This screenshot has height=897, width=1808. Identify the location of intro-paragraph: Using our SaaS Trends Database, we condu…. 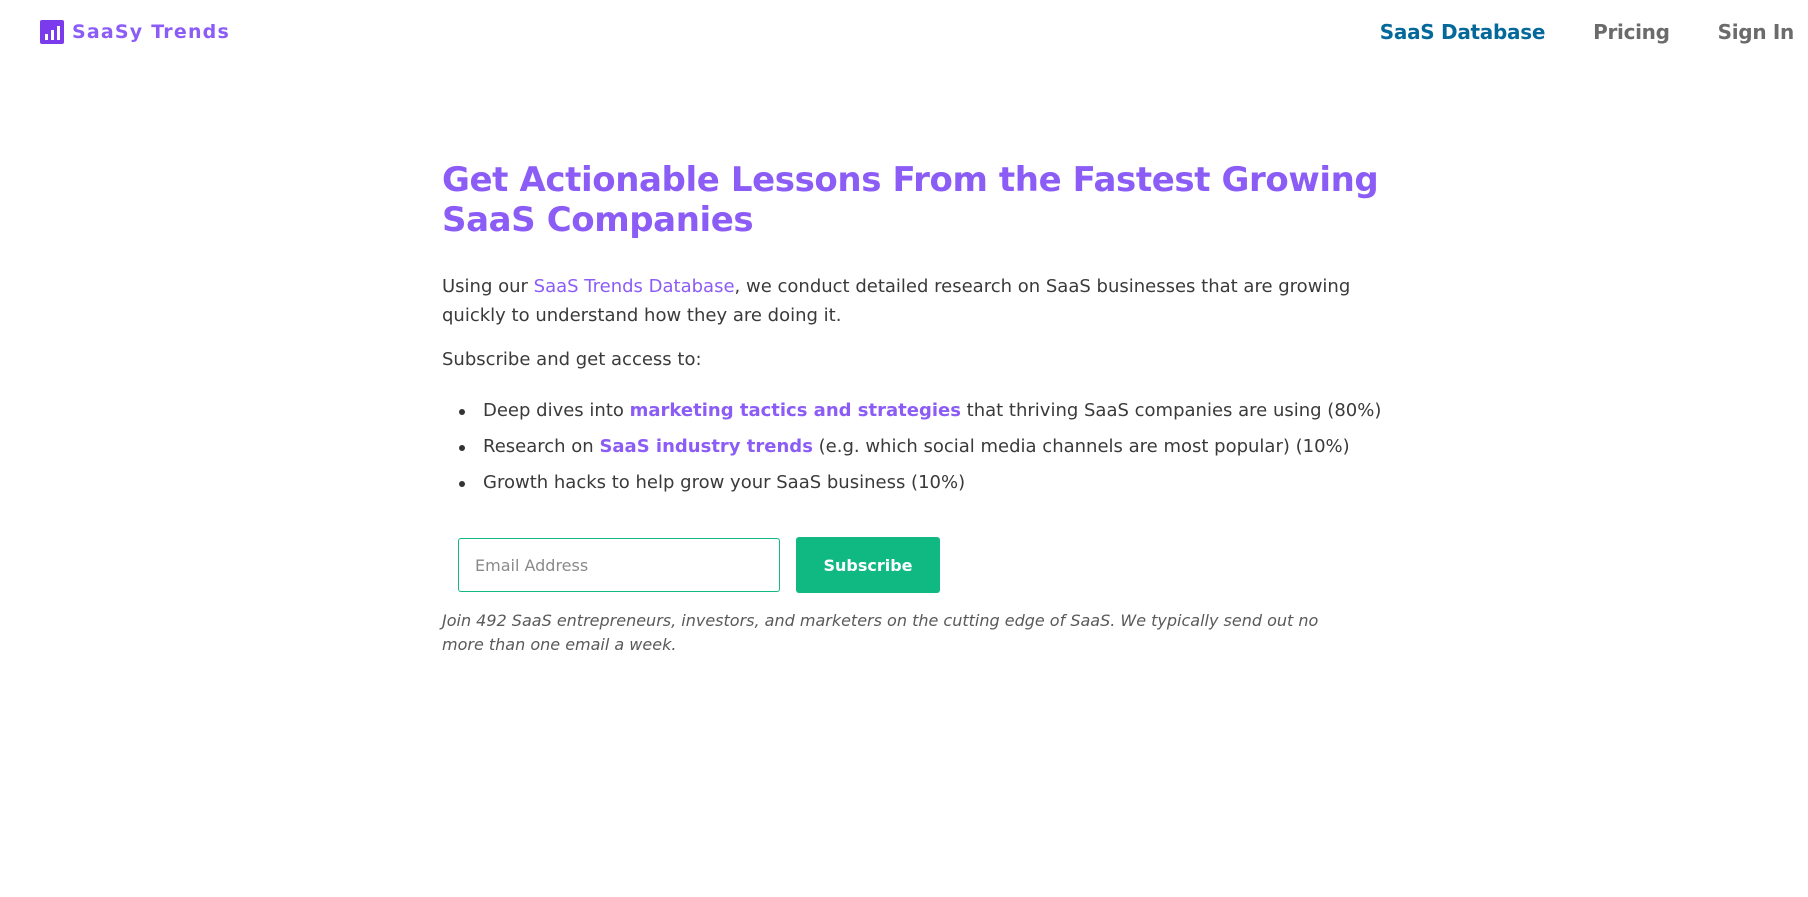
(912, 301).